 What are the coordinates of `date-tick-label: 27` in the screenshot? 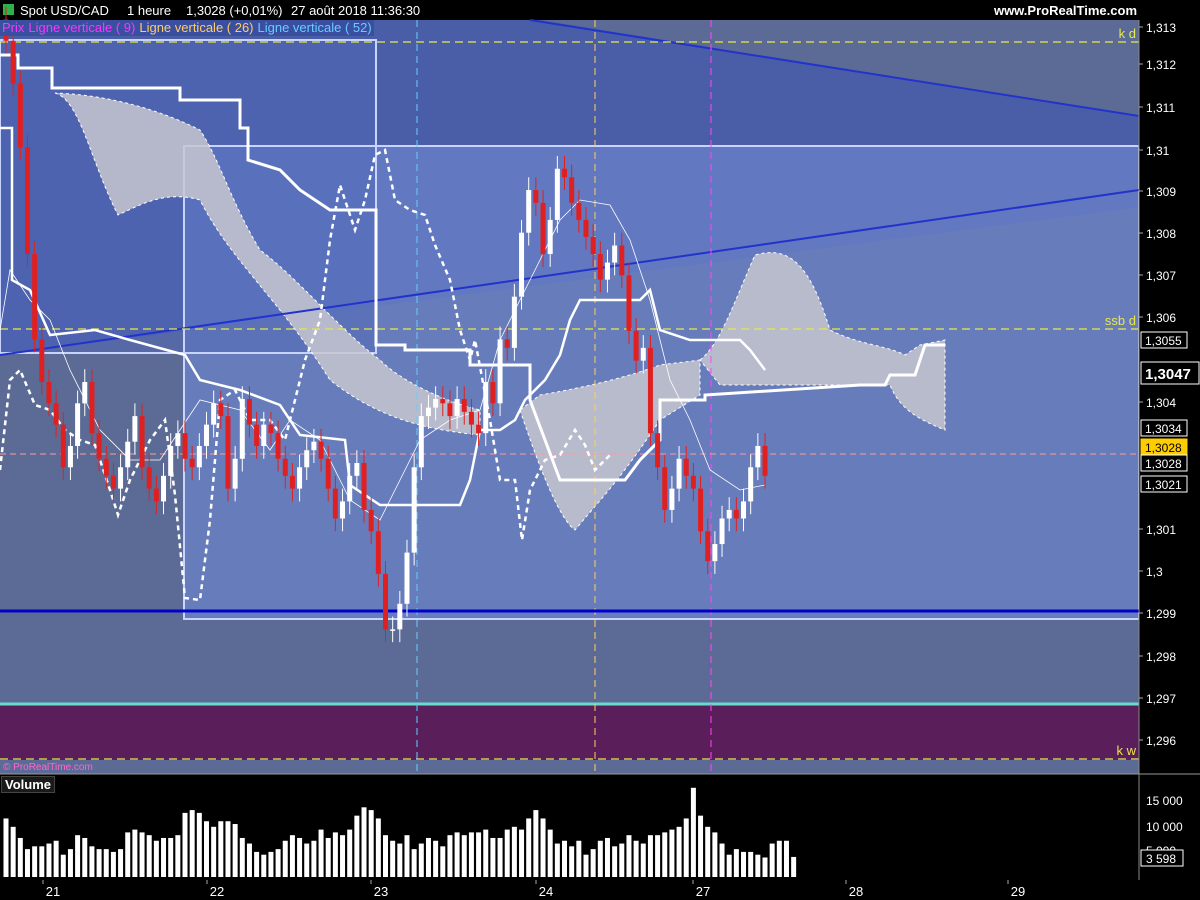 It's located at (703, 891).